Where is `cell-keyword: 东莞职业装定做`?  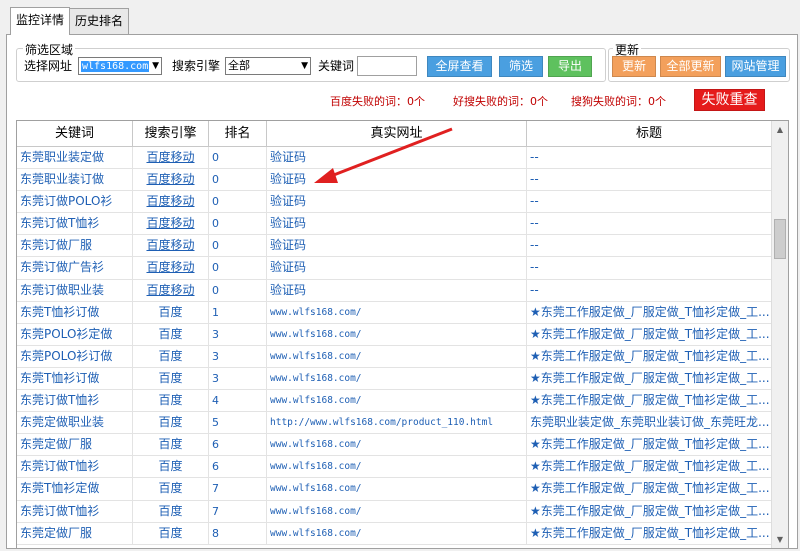 cell-keyword: 东莞职业装定做 is located at coordinates (75, 158).